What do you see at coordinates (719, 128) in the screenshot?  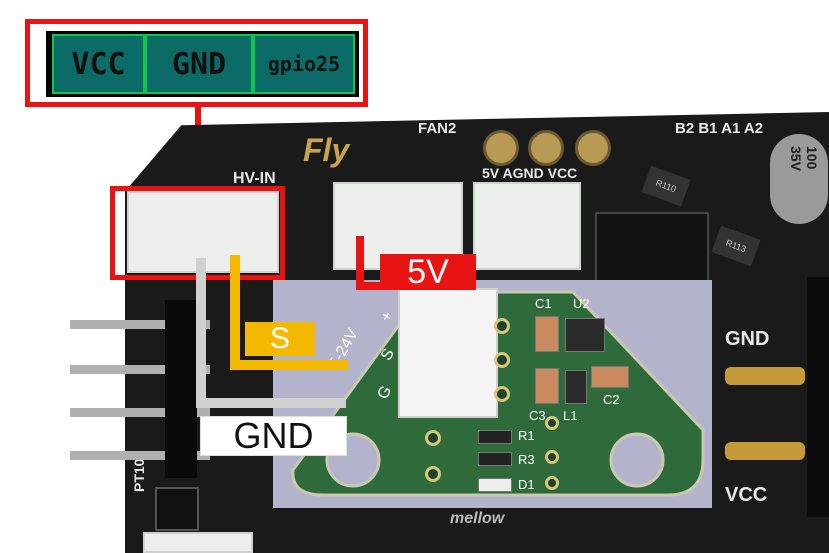 I see `motor-labels: B2 B1 A1 A2` at bounding box center [719, 128].